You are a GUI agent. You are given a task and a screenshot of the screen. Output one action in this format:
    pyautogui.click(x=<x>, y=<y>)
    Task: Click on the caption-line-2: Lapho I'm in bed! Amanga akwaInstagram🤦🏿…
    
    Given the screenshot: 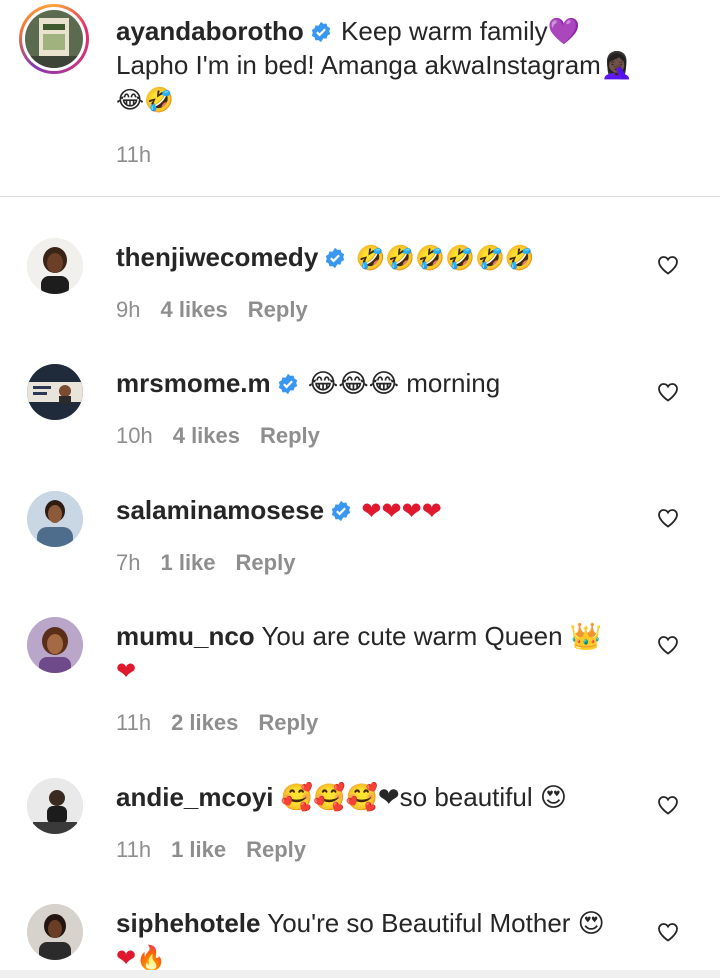 What is the action you would take?
    pyautogui.click(x=375, y=65)
    